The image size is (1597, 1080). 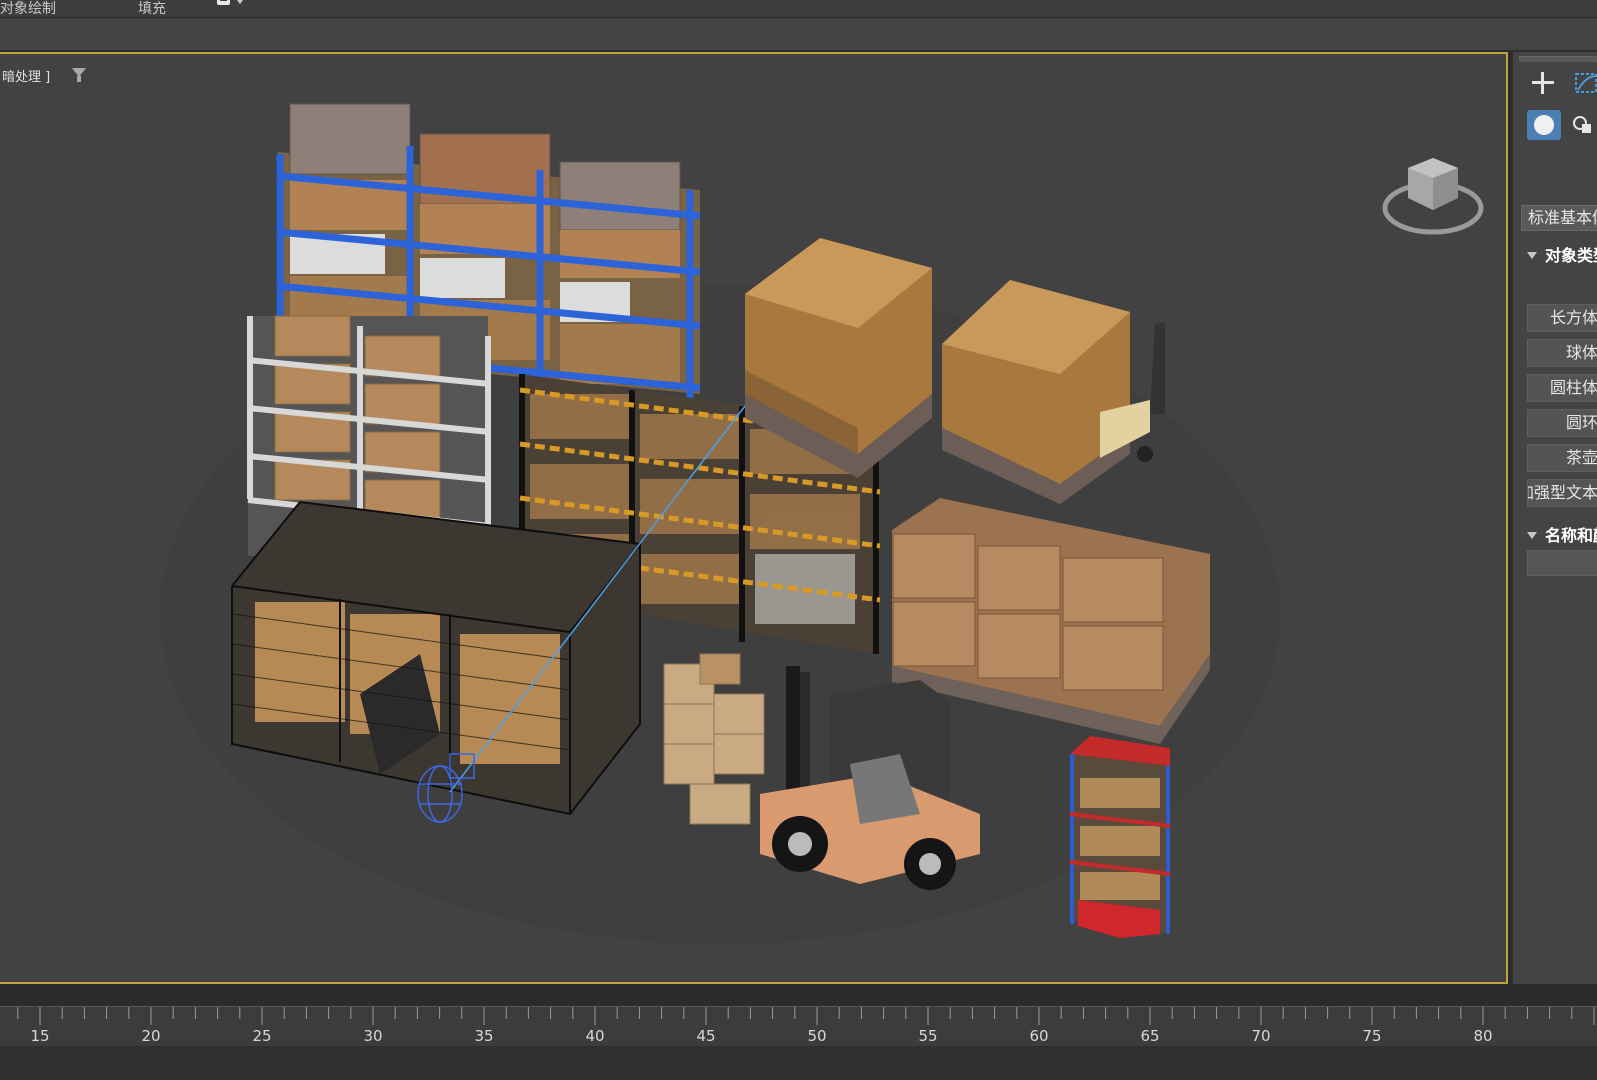 I want to click on ribbon-area, so click(x=798, y=34).